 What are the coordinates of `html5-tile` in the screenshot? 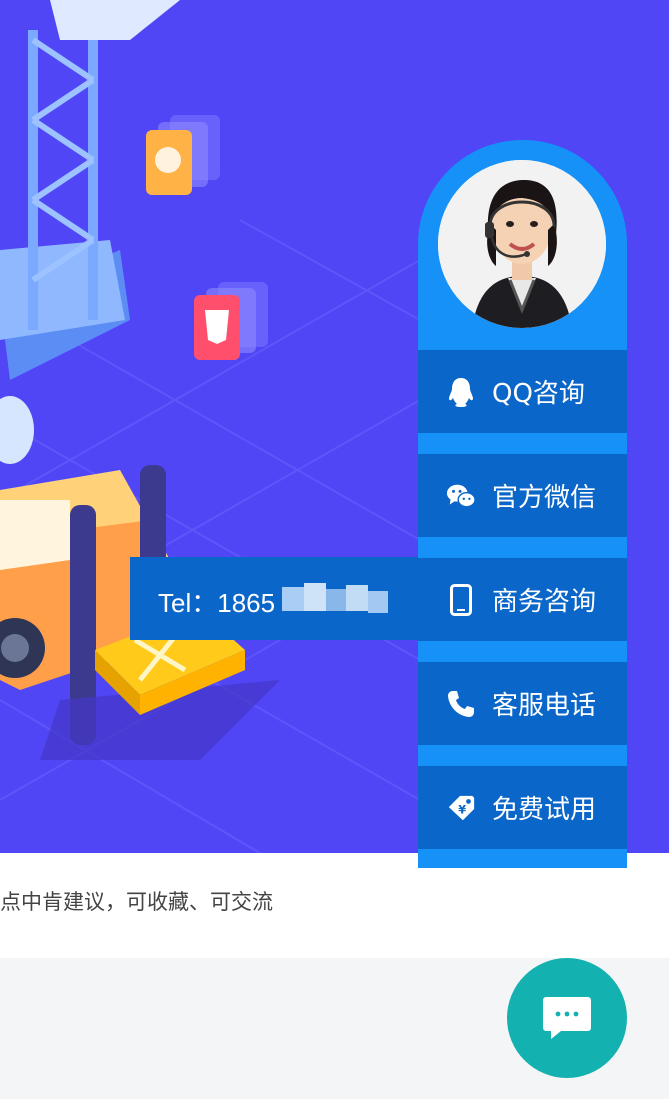 It's located at (231, 321).